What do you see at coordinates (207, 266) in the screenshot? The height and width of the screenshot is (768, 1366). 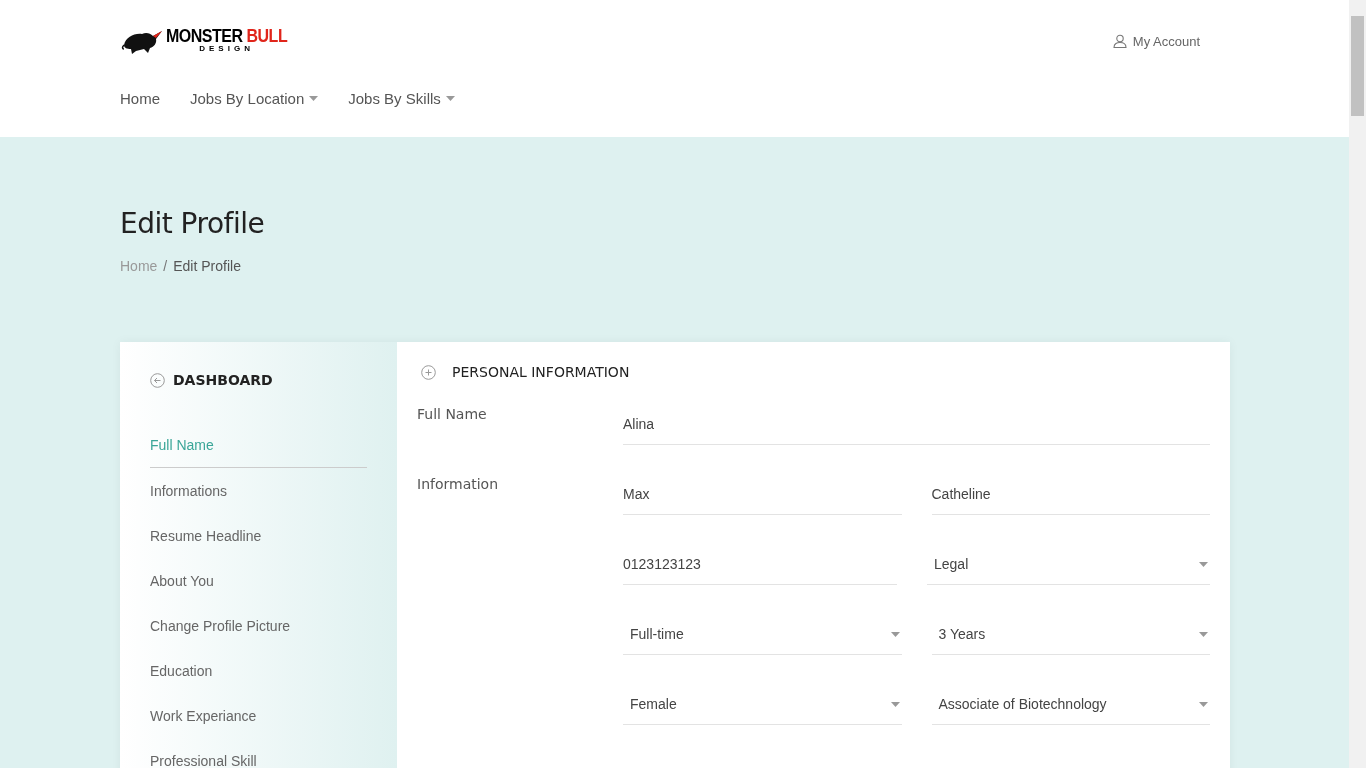 I see `breadcrumb-item: Edit Profile` at bounding box center [207, 266].